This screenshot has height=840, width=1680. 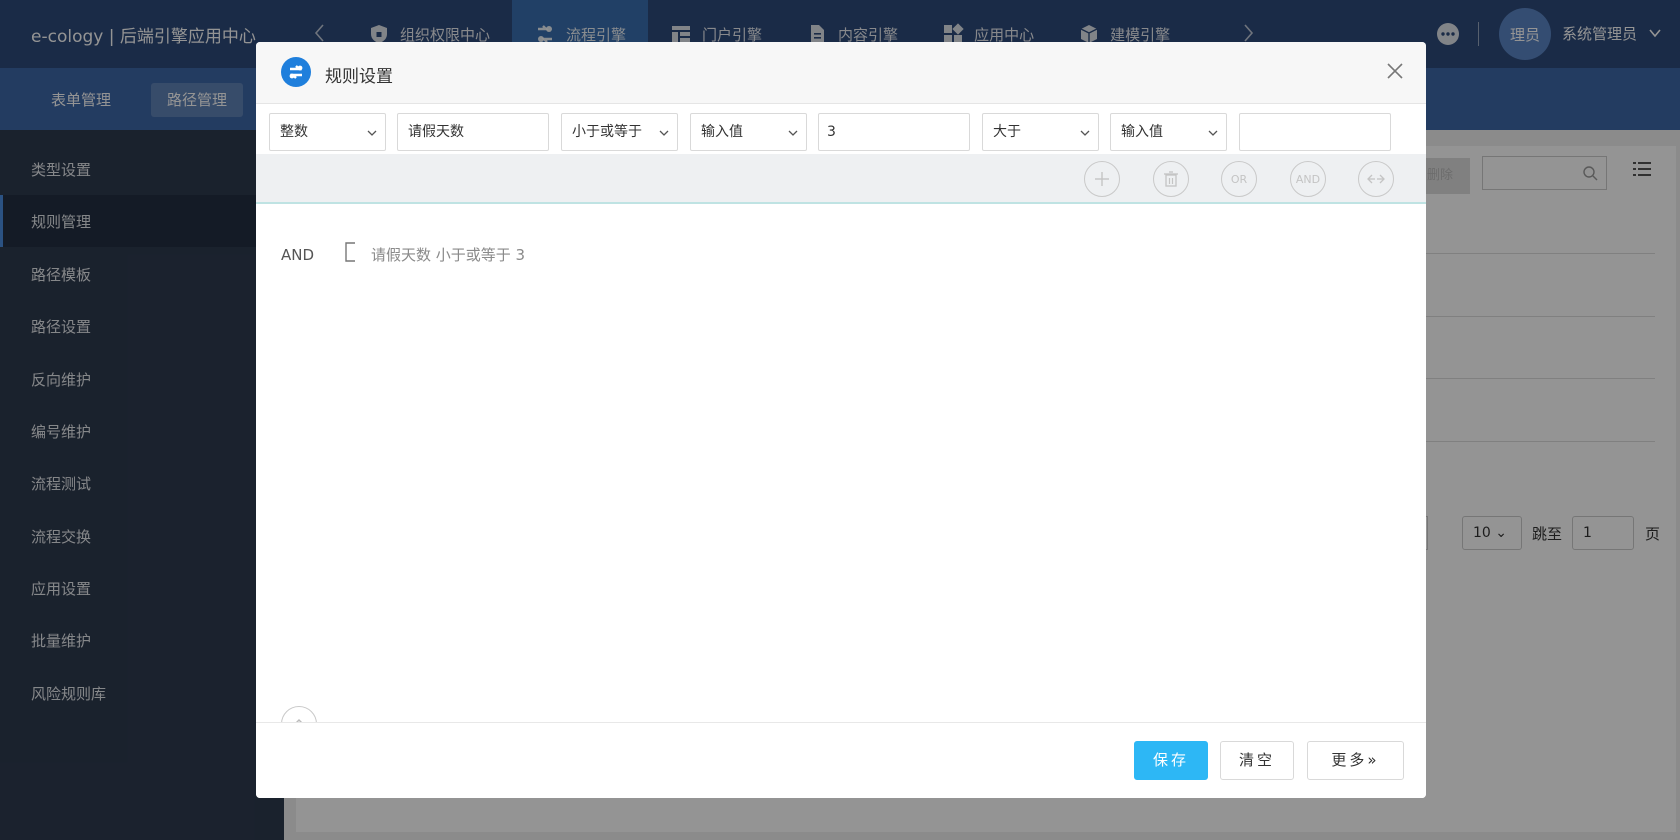 I want to click on swap-arrows-icon, so click(x=1376, y=179).